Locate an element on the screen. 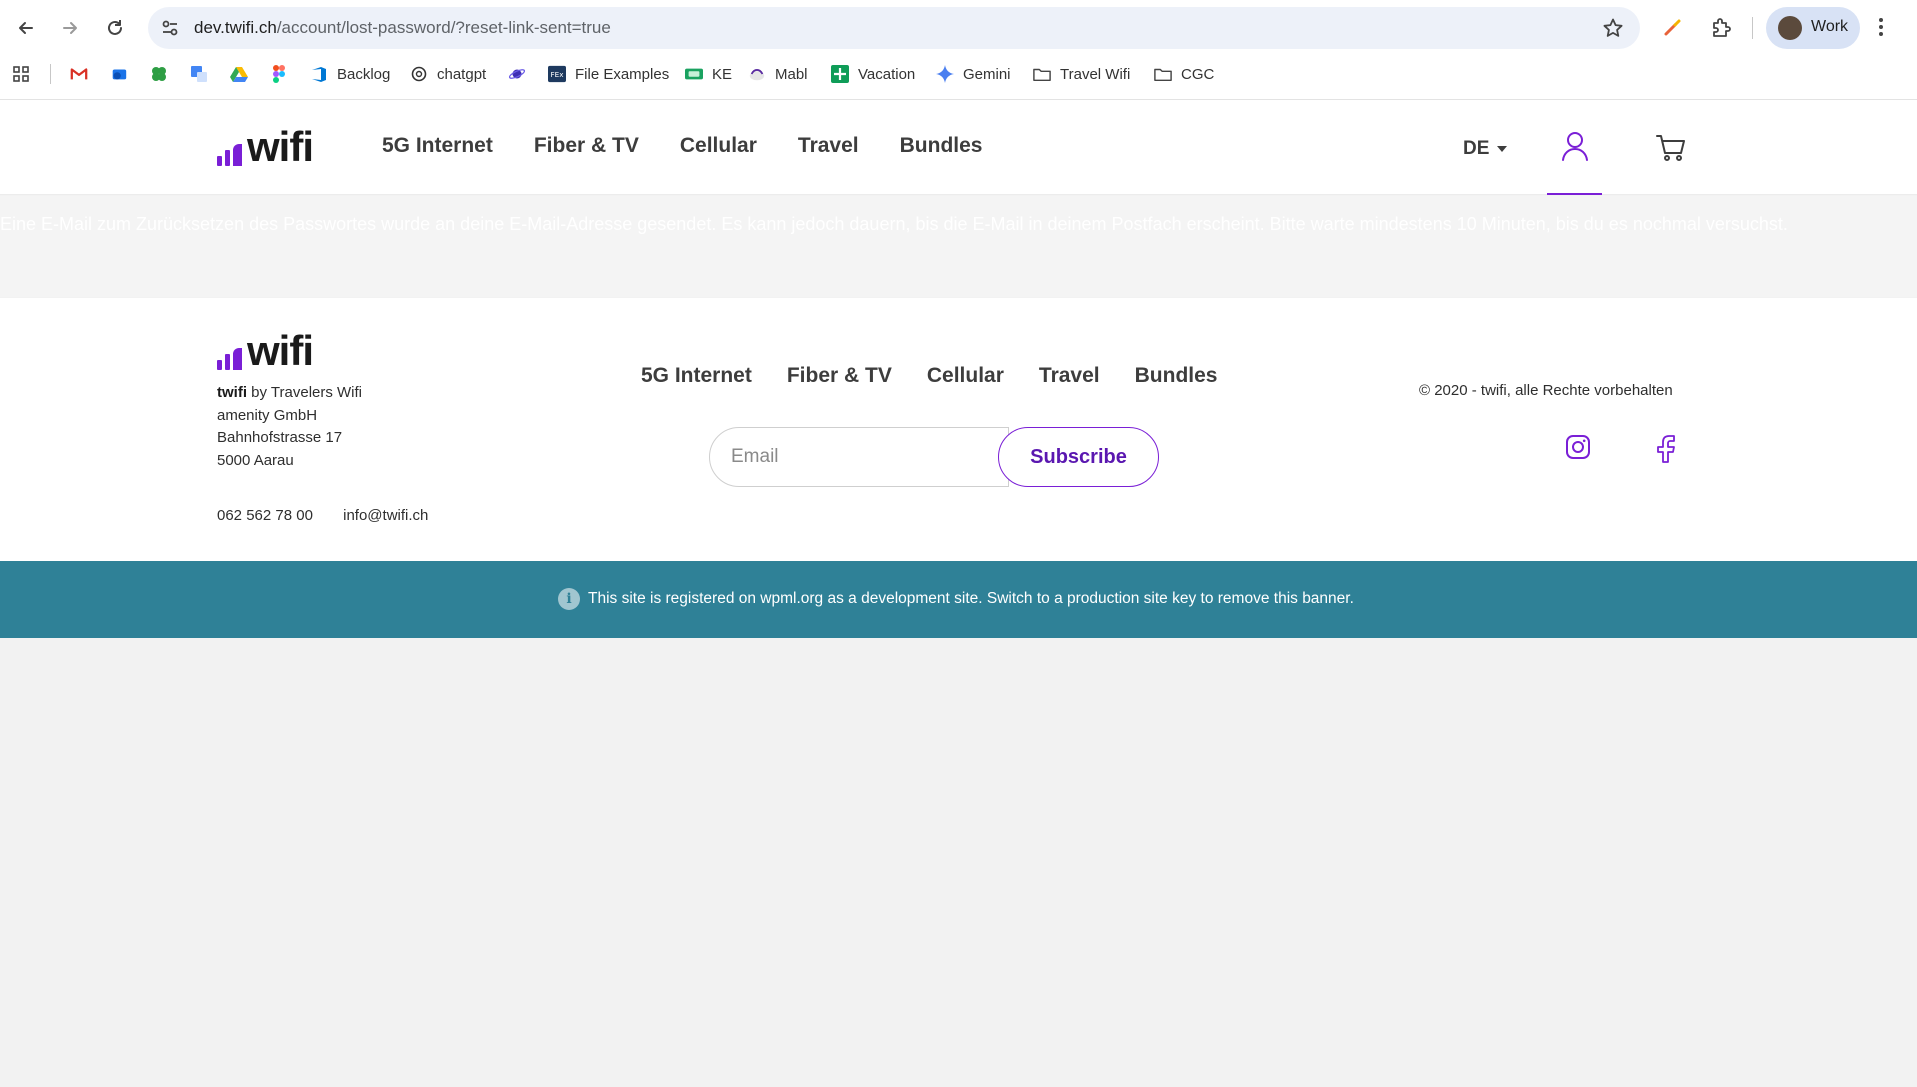  active-tab-underline is located at coordinates (1574, 194).